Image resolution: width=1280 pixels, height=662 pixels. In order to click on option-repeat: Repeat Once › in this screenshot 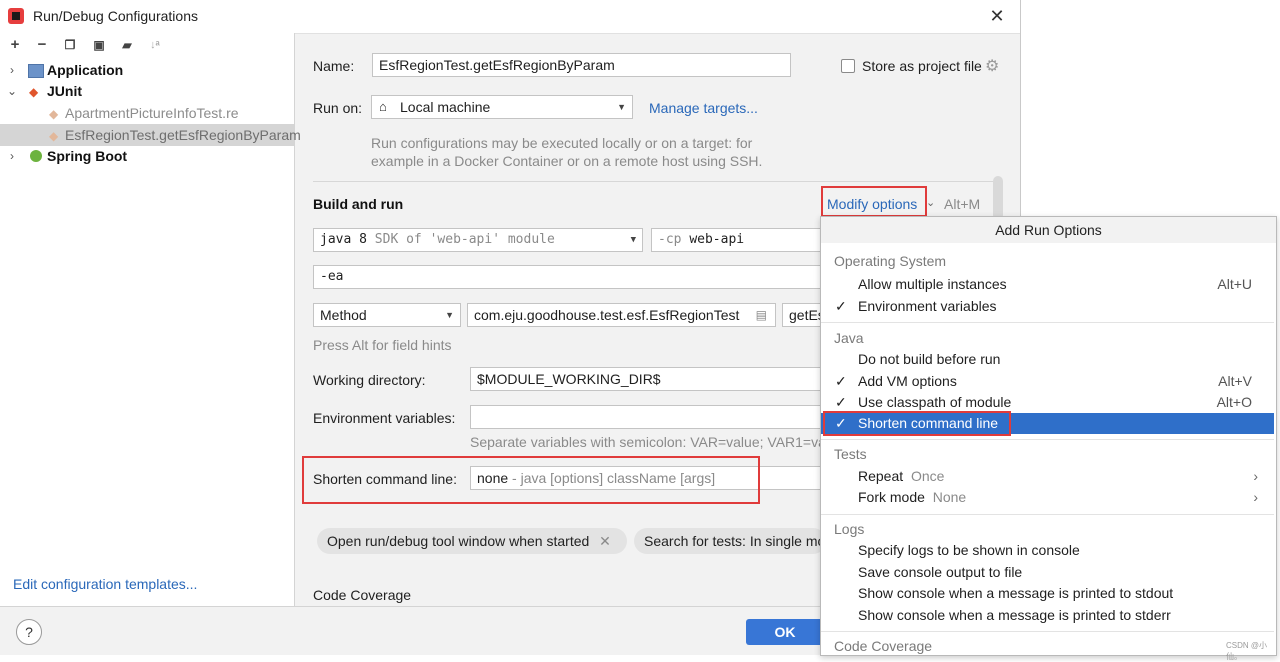, I will do `click(1047, 476)`.